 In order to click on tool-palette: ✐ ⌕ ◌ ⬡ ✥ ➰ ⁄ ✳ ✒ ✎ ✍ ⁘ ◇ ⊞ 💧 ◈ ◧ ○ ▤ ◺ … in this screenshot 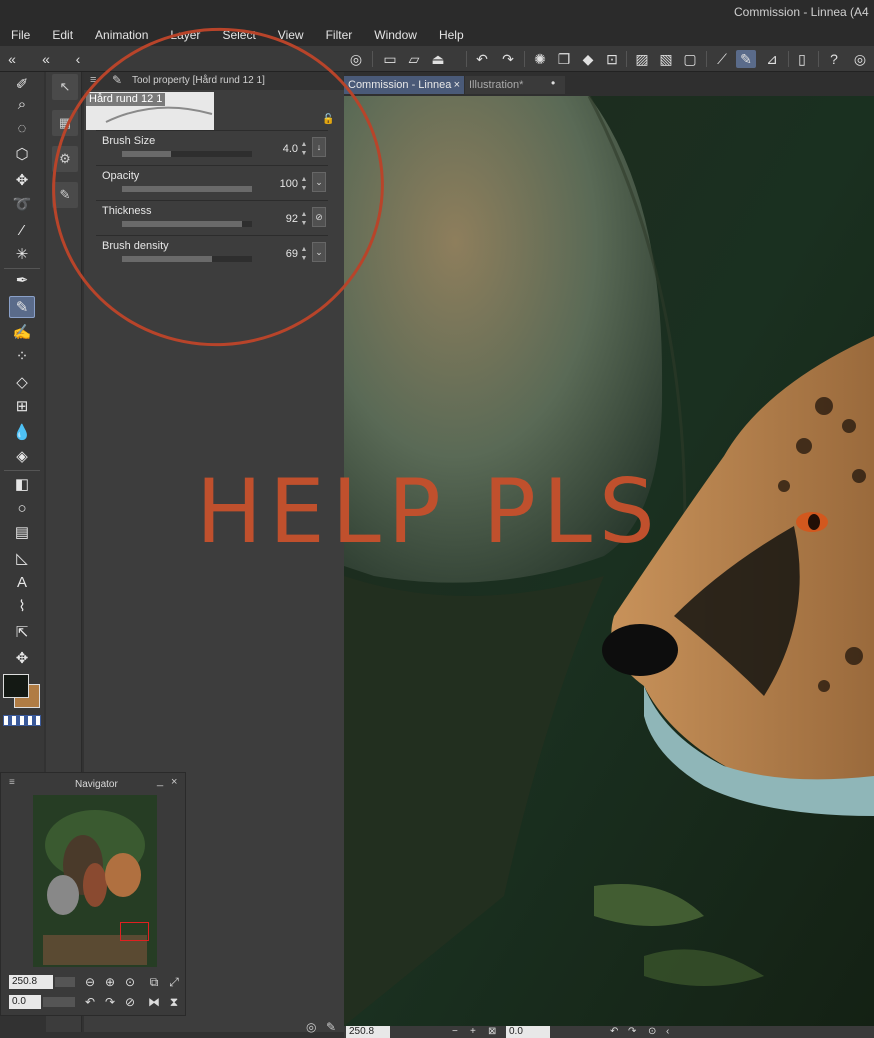, I will do `click(22, 422)`.